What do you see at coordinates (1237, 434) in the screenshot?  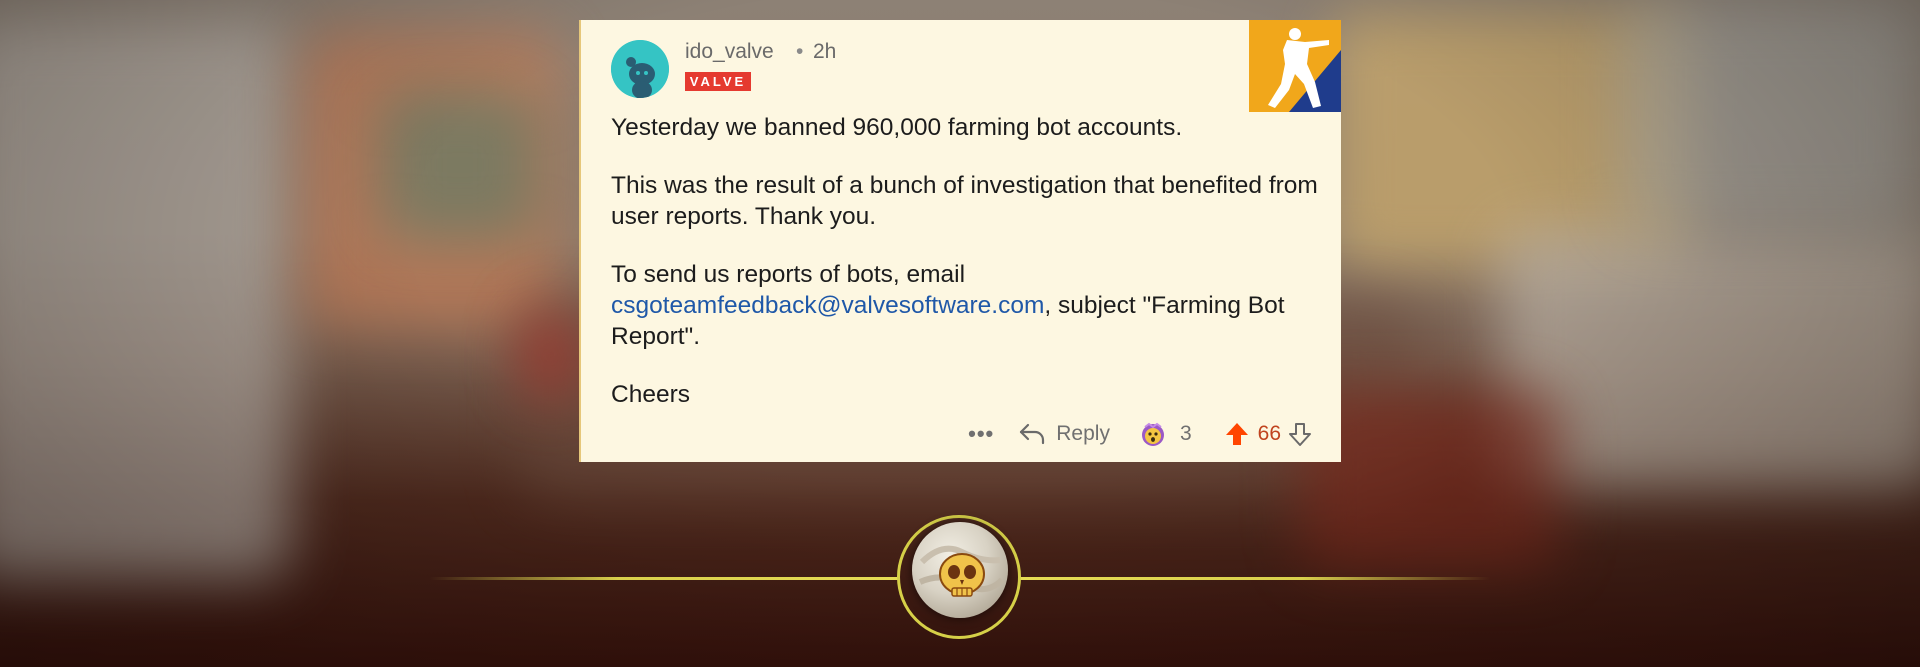 I see `upvote-arrow-icon` at bounding box center [1237, 434].